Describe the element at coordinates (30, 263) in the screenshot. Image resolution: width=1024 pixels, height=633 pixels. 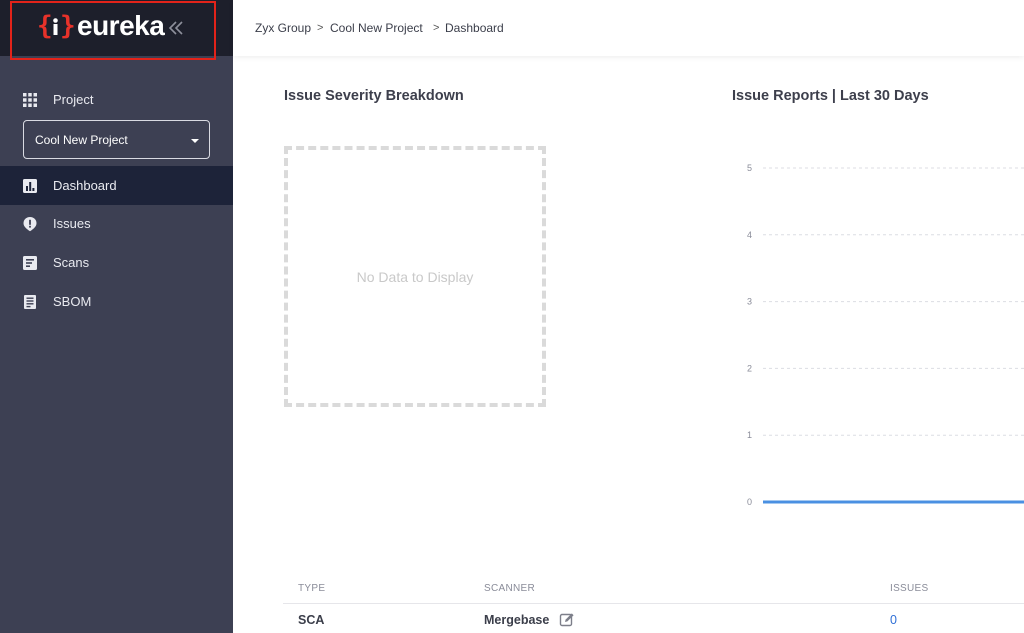
I see `scan-doc-icon` at that location.